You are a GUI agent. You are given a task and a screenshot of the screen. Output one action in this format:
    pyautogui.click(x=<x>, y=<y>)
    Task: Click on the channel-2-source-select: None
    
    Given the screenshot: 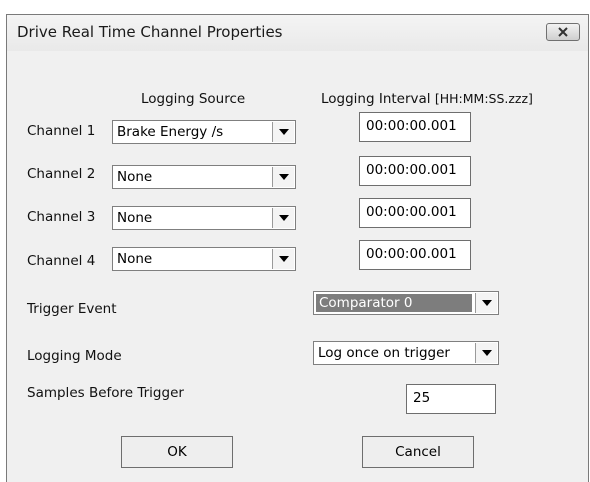 What is the action you would take?
    pyautogui.click(x=204, y=177)
    